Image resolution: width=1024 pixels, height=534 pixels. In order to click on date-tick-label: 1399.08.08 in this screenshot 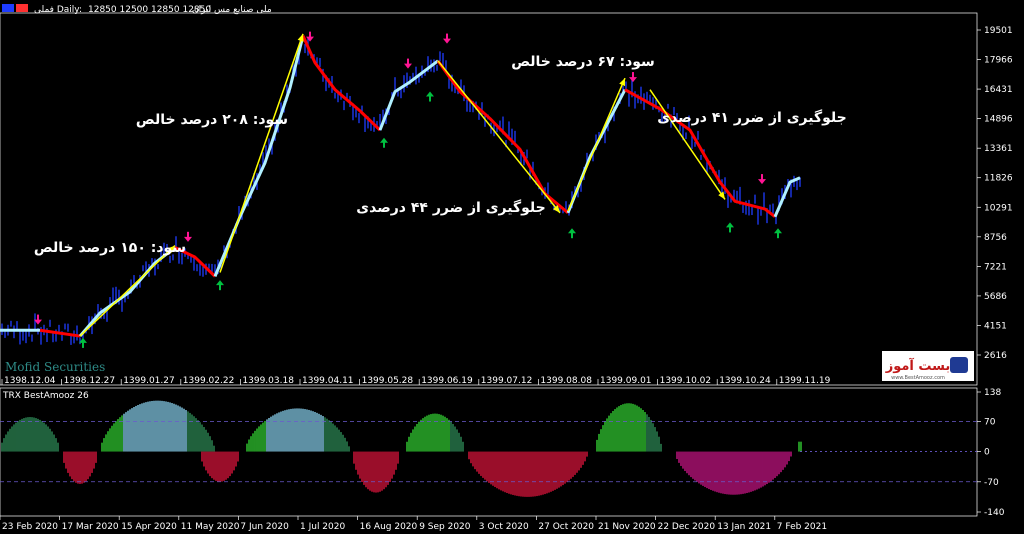, I will do `click(566, 381)`.